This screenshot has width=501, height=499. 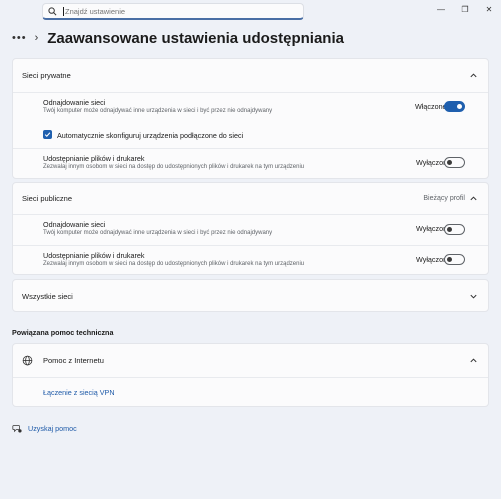 What do you see at coordinates (454, 106) in the screenshot?
I see `network-discovery-toggle` at bounding box center [454, 106].